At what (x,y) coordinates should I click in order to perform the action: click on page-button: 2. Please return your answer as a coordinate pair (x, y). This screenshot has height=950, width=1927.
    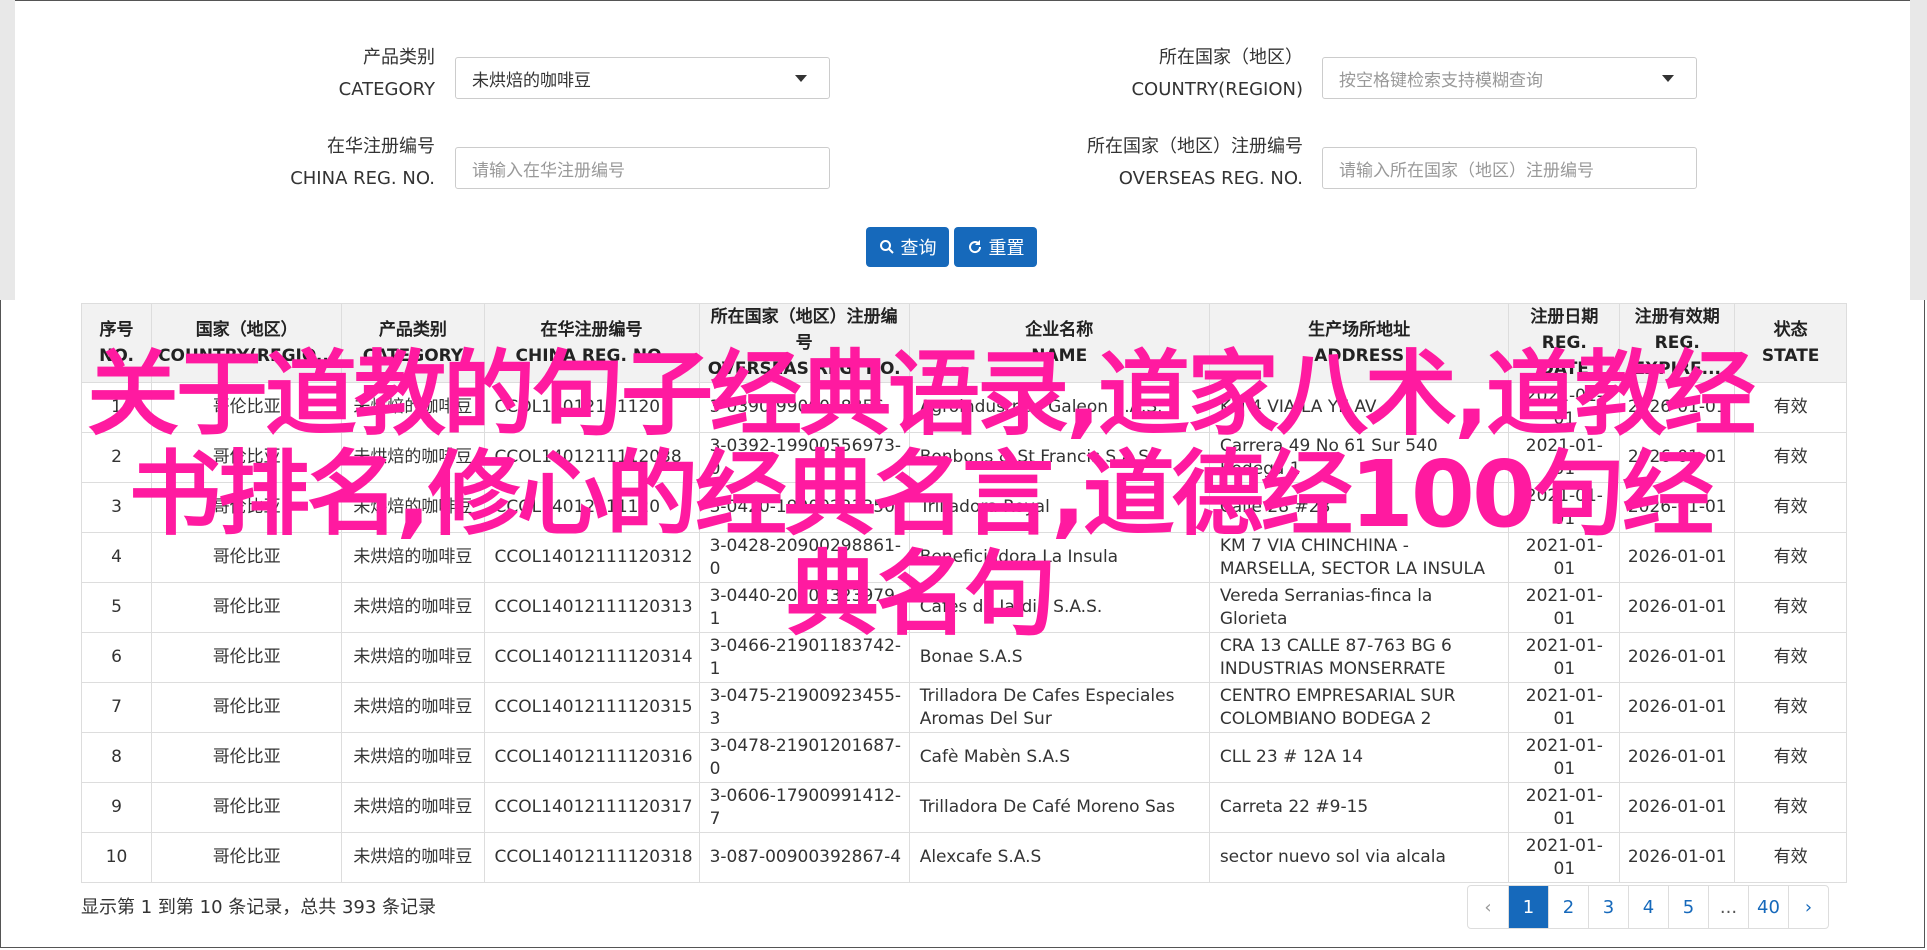
    Looking at the image, I should click on (1568, 907).